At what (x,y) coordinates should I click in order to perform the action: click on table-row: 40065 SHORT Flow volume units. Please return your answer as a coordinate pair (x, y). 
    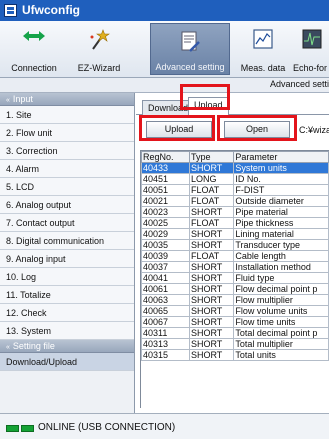
    Looking at the image, I should click on (235, 311).